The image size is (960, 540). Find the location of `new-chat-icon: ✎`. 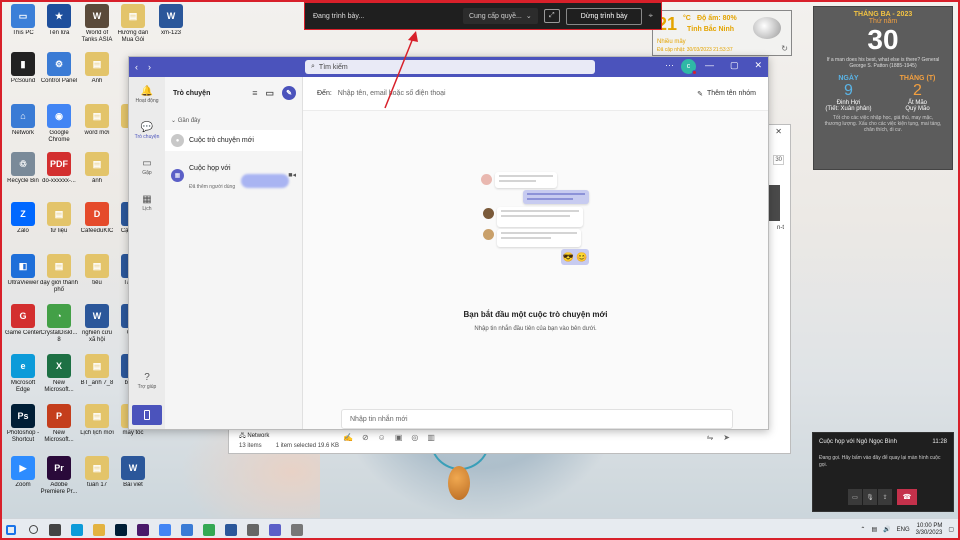

new-chat-icon: ✎ is located at coordinates (289, 93).